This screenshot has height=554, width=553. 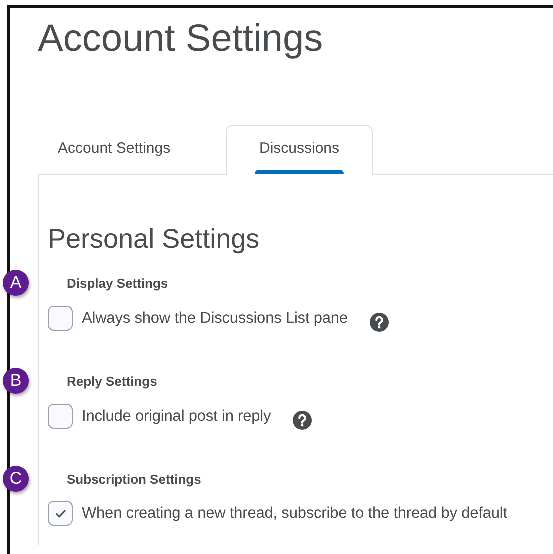 What do you see at coordinates (299, 150) in the screenshot?
I see `tab: Discussions` at bounding box center [299, 150].